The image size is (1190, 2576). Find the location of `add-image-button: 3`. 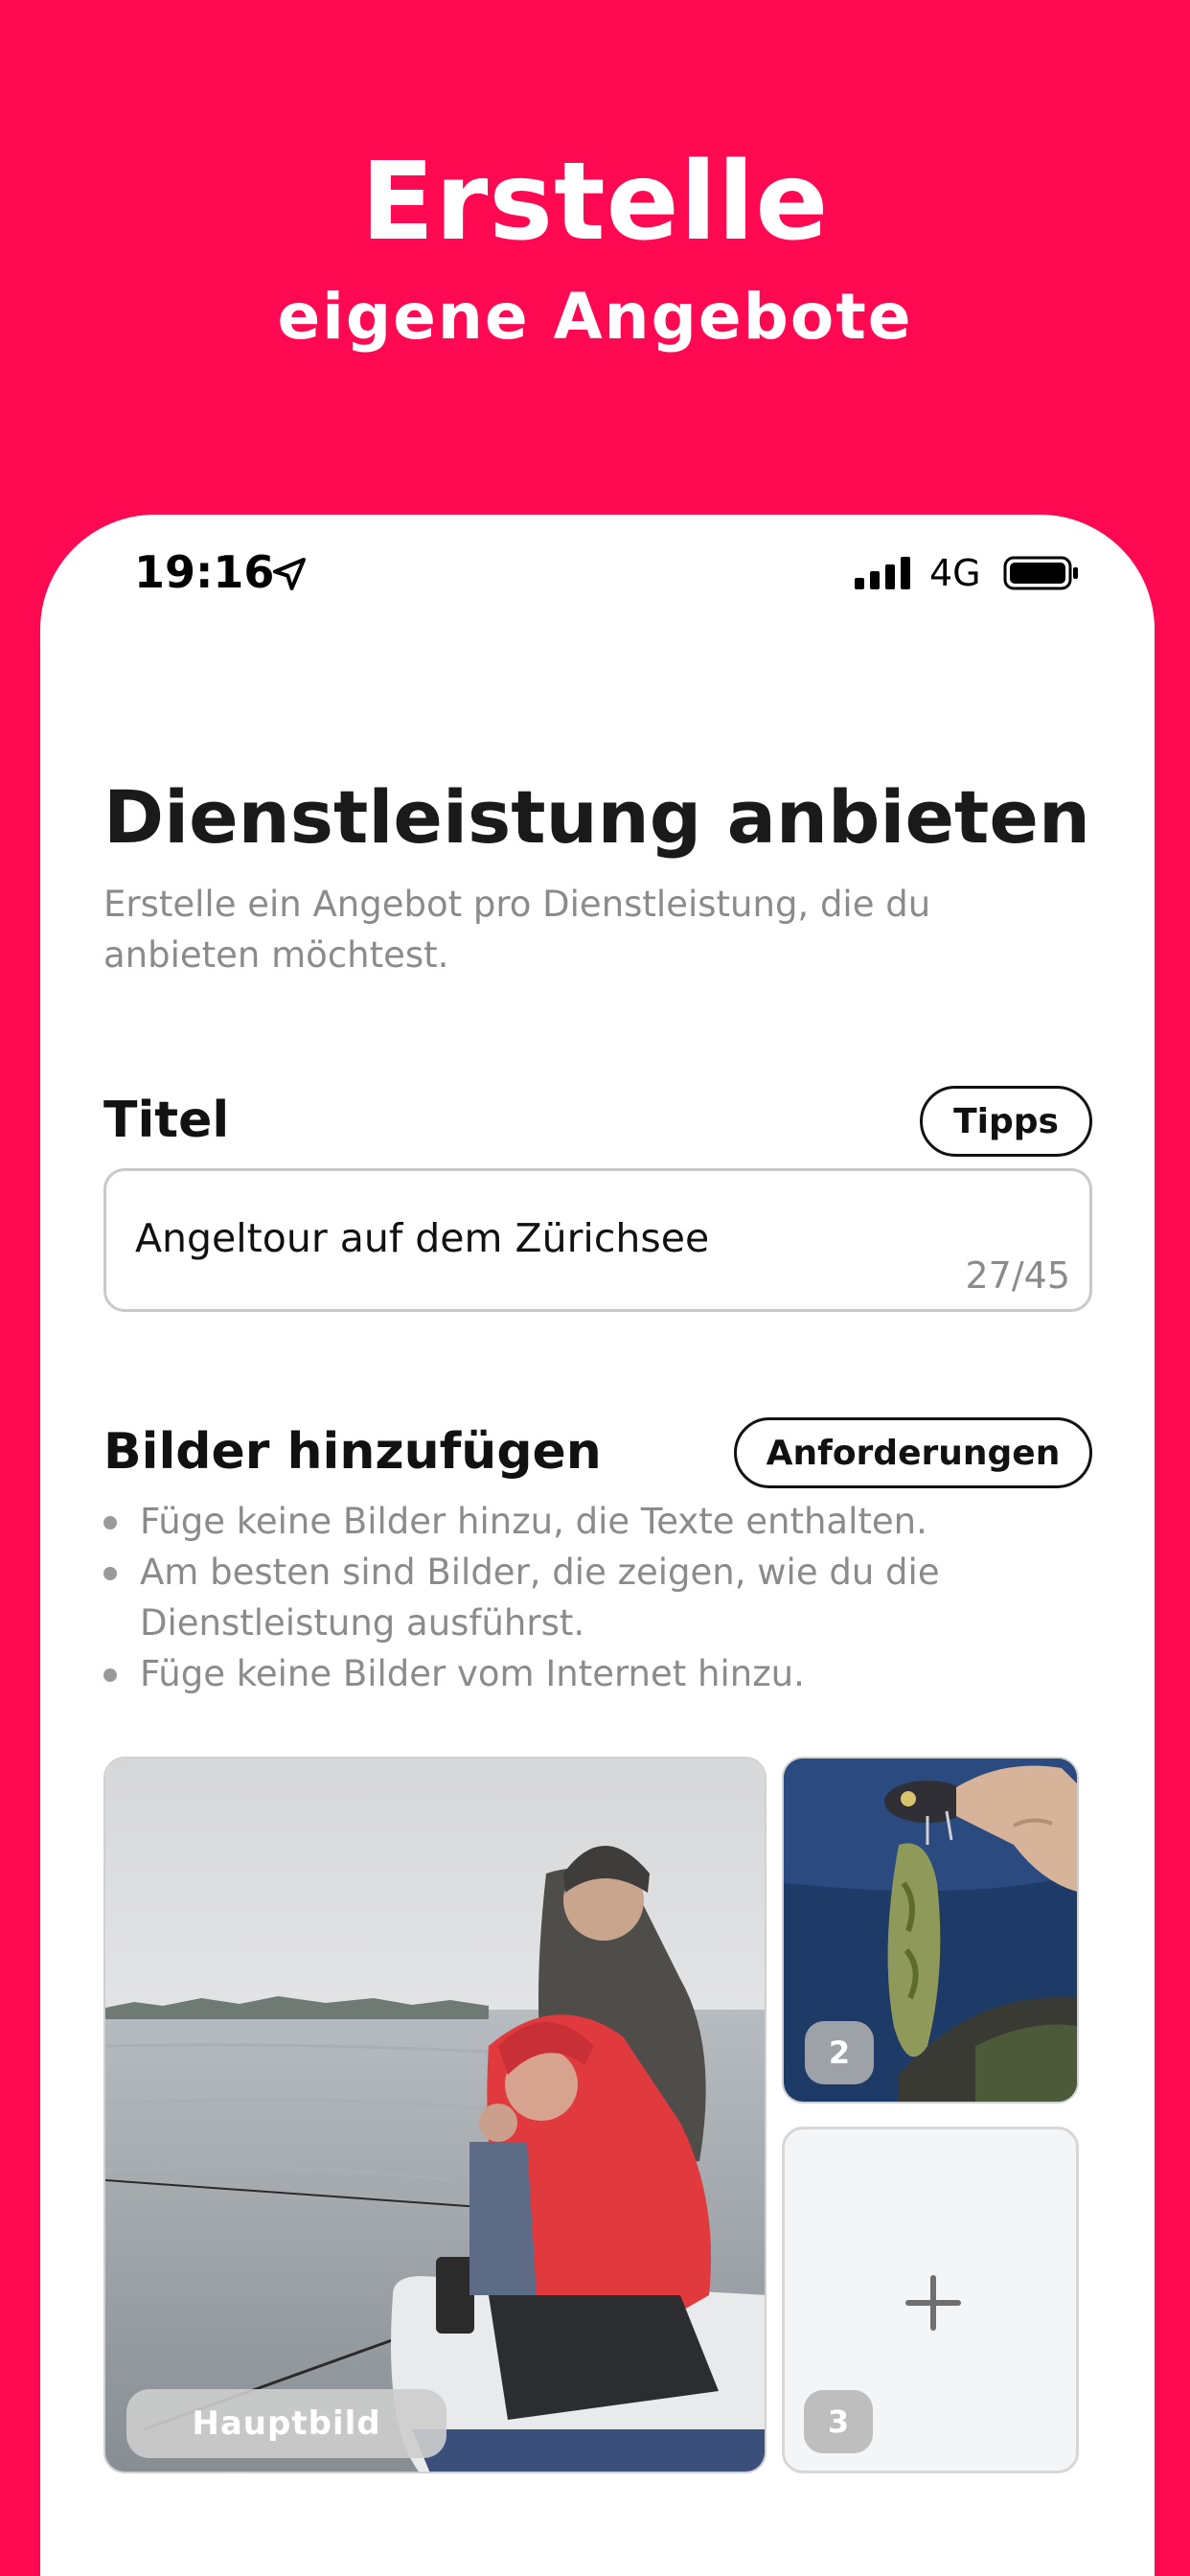

add-image-button: 3 is located at coordinates (931, 2300).